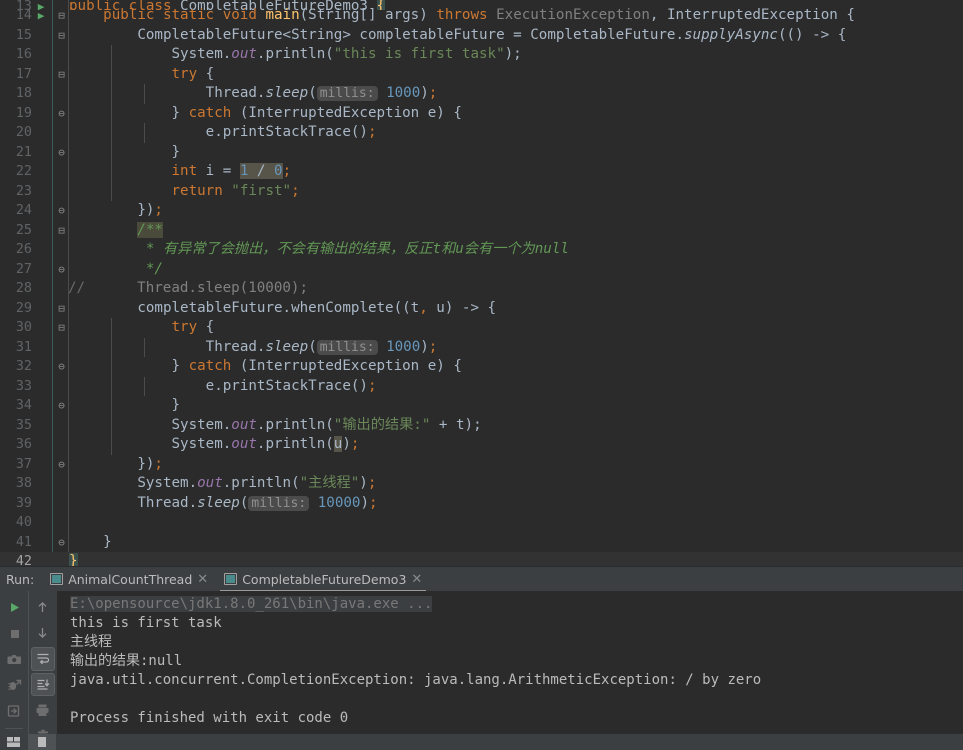  I want to click on editor-line-39: 39 Thread.sleep(millis: 10000);, so click(481, 504).